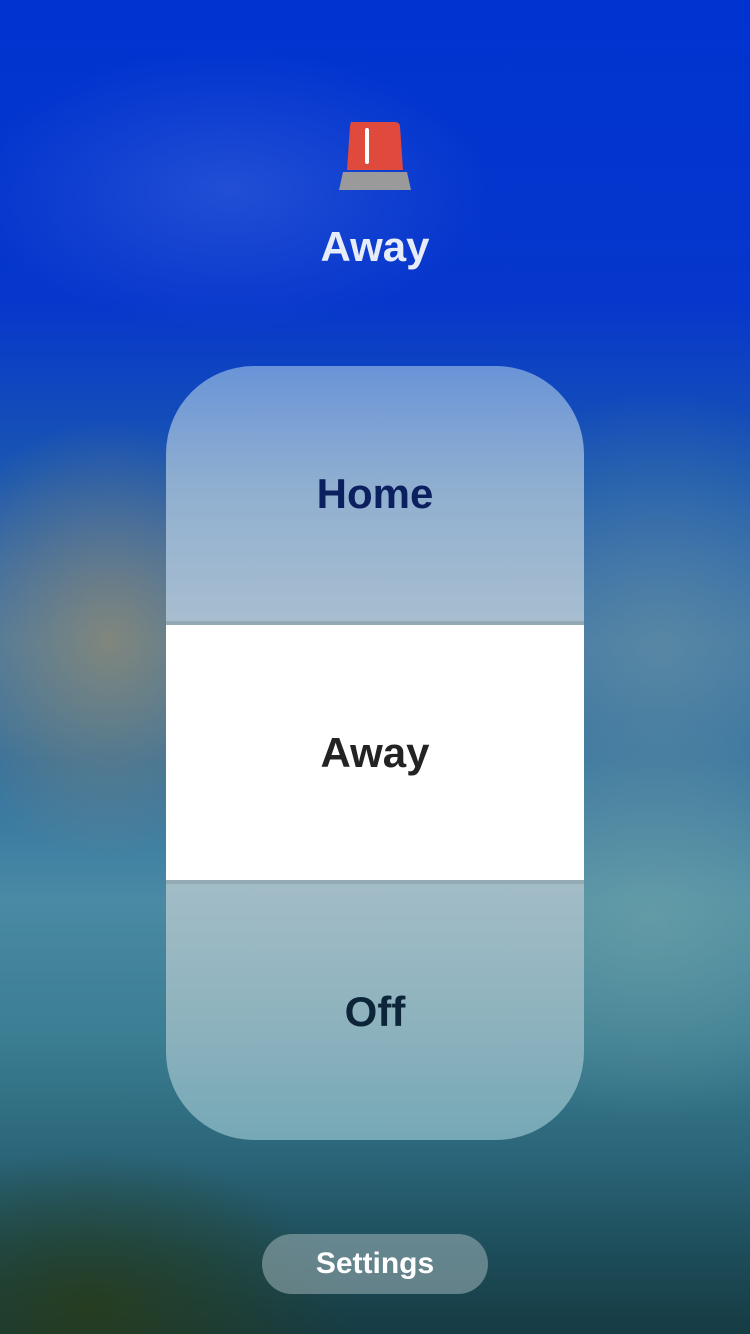  Describe the element at coordinates (375, 493) in the screenshot. I see `mode-option-home: Home` at that location.